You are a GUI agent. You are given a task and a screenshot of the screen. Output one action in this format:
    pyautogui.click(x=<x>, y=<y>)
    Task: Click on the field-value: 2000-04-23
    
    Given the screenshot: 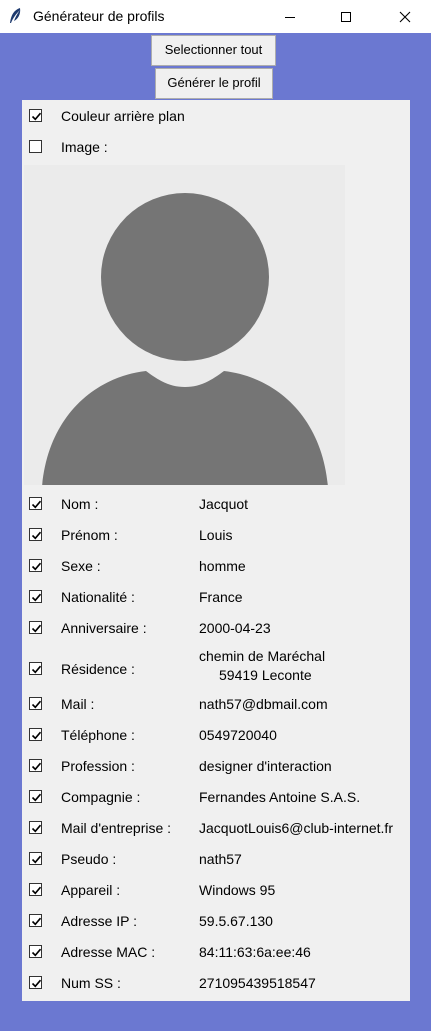 What is the action you would take?
    pyautogui.click(x=235, y=628)
    